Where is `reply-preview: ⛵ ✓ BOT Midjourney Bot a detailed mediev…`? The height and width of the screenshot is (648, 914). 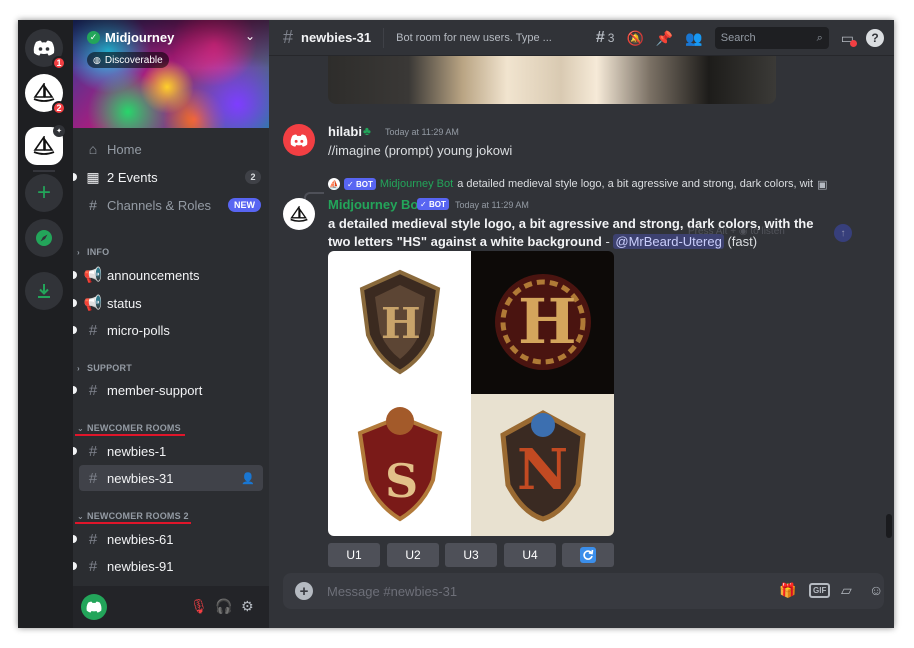 reply-preview: ⛵ ✓ BOT Midjourney Bot a detailed mediev… is located at coordinates (588, 184).